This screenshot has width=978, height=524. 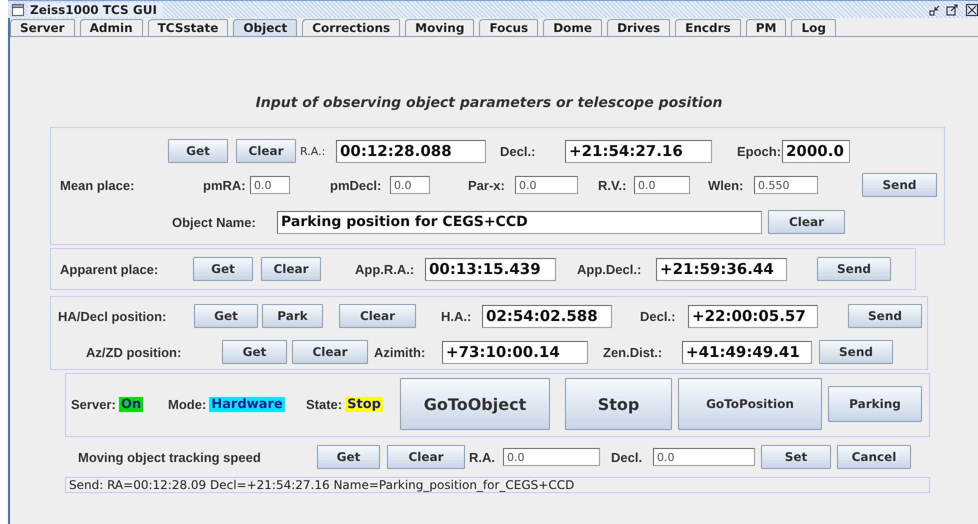 What do you see at coordinates (747, 352) in the screenshot?
I see `input-field: +41:49:49.41` at bounding box center [747, 352].